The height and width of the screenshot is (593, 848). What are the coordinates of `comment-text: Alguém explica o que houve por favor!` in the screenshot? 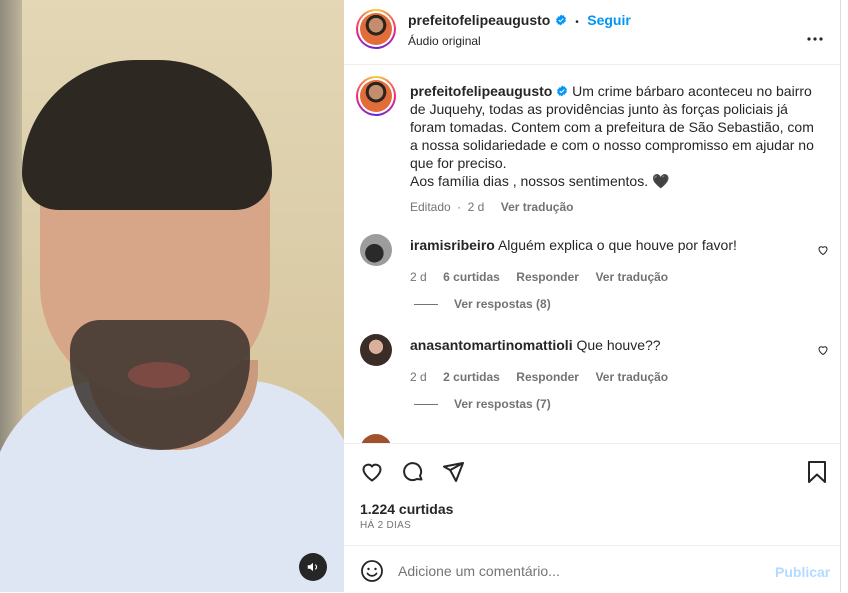 It's located at (617, 245).